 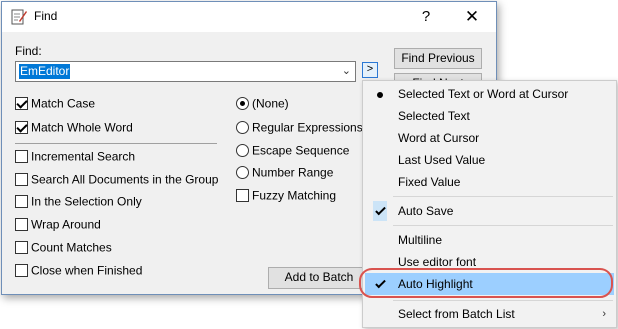 I want to click on find-previous-button: Find Previous, so click(x=438, y=58).